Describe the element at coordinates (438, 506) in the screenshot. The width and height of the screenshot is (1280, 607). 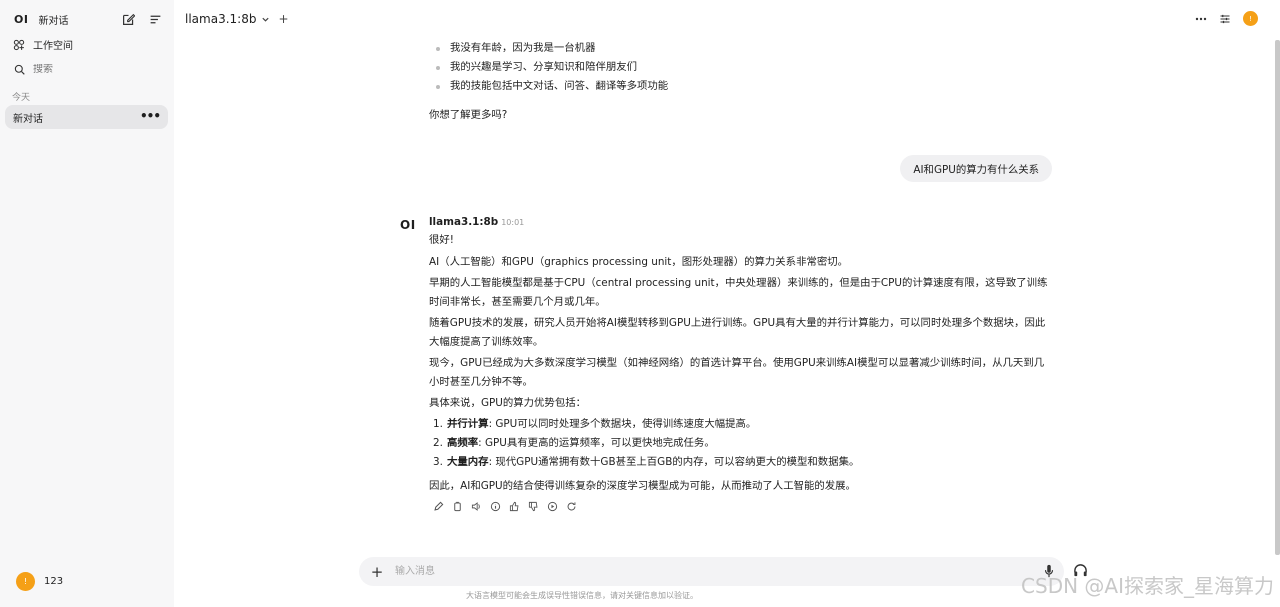
I see `edit-icon` at that location.